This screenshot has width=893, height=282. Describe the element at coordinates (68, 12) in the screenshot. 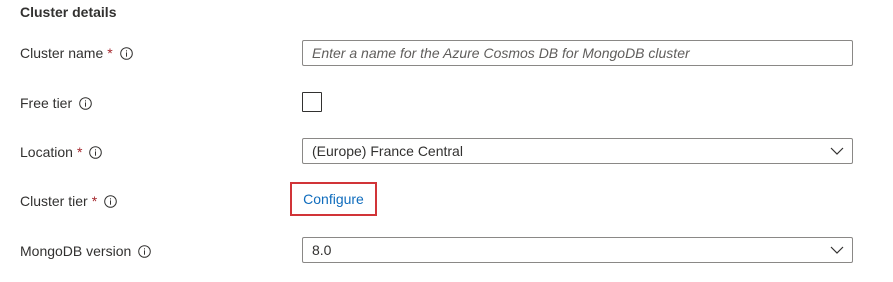

I see `section-title: Cluster details` at that location.